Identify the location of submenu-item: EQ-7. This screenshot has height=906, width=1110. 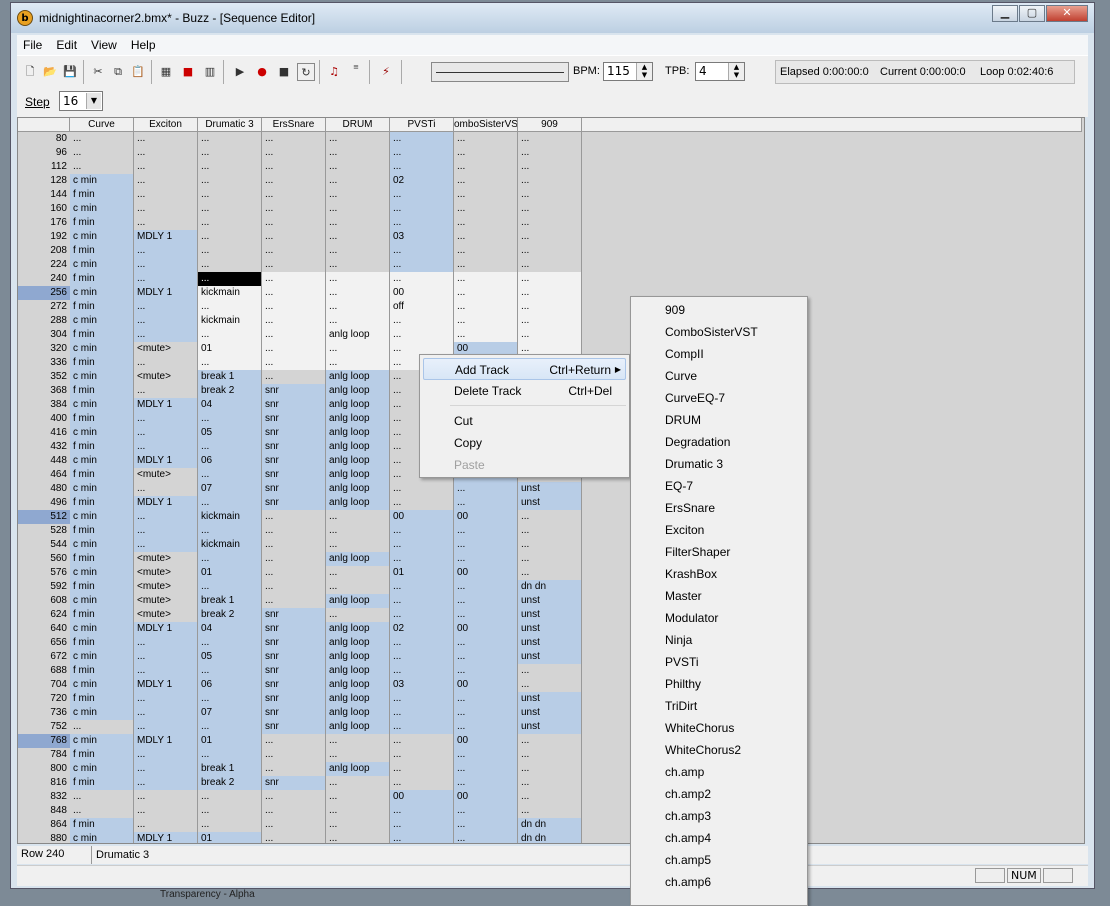
(679, 486).